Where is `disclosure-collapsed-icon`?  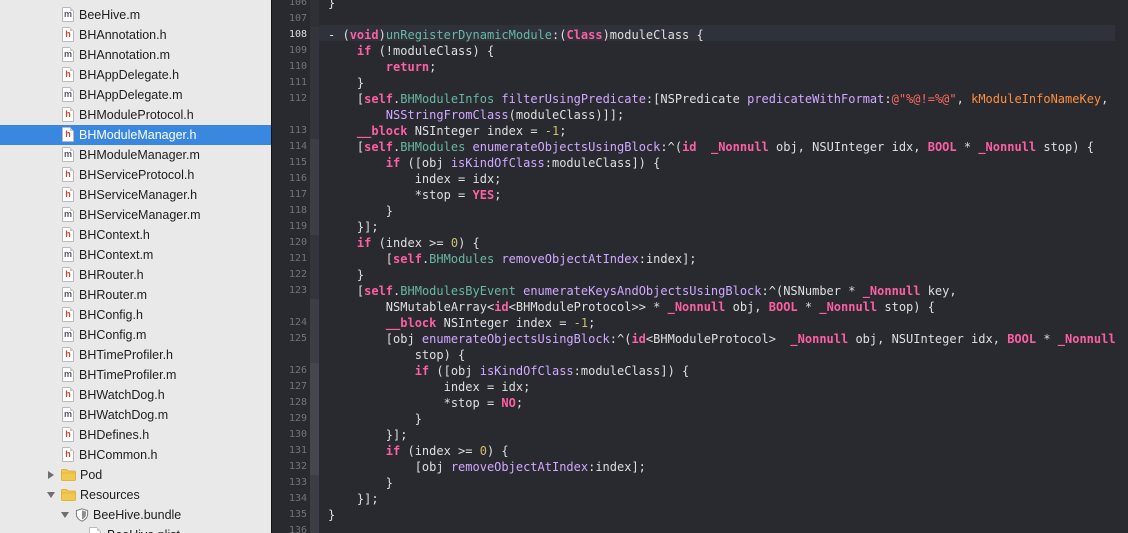
disclosure-collapsed-icon is located at coordinates (51, 475).